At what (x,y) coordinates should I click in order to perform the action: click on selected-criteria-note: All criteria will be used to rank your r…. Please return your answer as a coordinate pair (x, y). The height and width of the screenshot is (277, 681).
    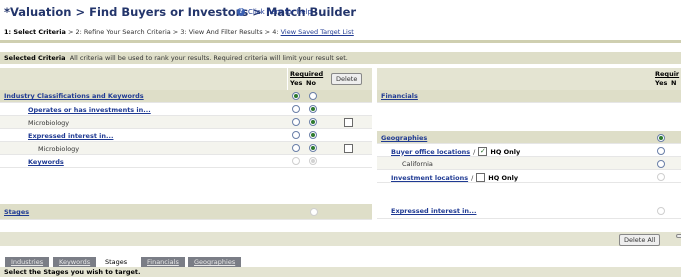
    Looking at the image, I should click on (208, 58).